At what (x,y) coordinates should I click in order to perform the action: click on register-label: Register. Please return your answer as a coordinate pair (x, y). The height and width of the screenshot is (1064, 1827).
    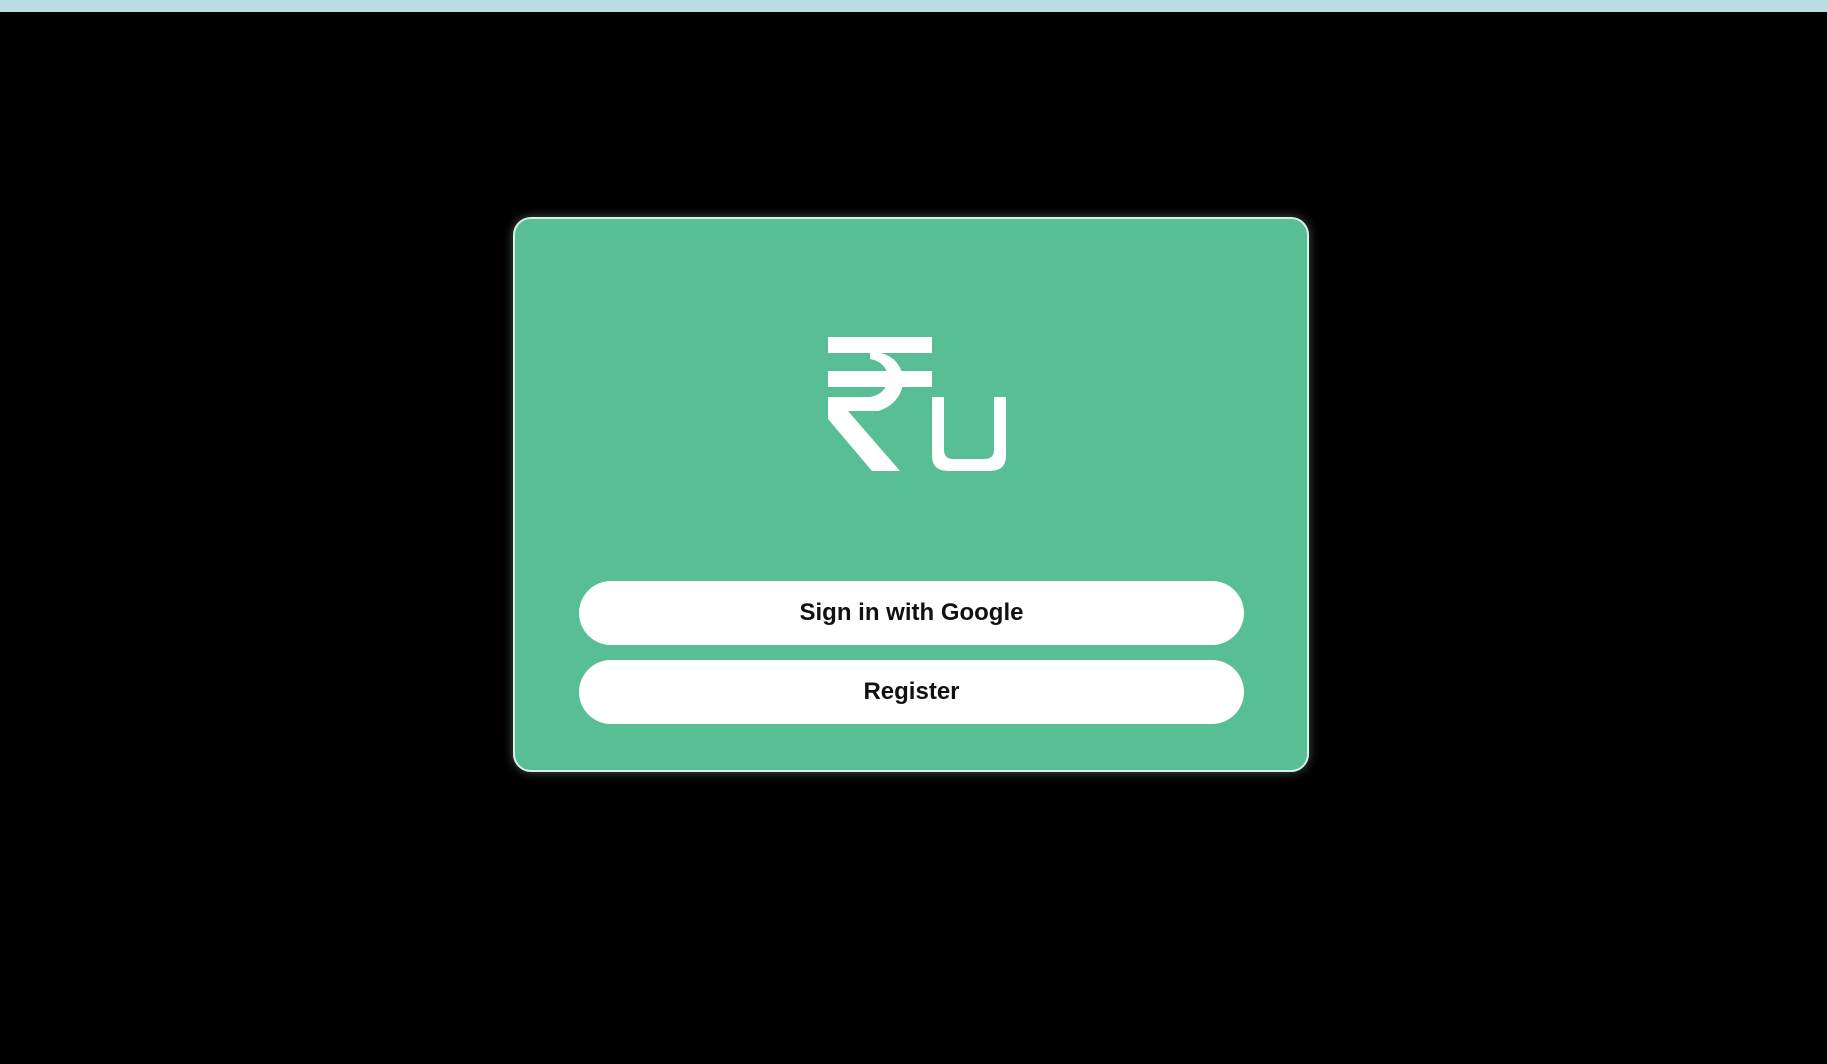
    Looking at the image, I should click on (911, 691).